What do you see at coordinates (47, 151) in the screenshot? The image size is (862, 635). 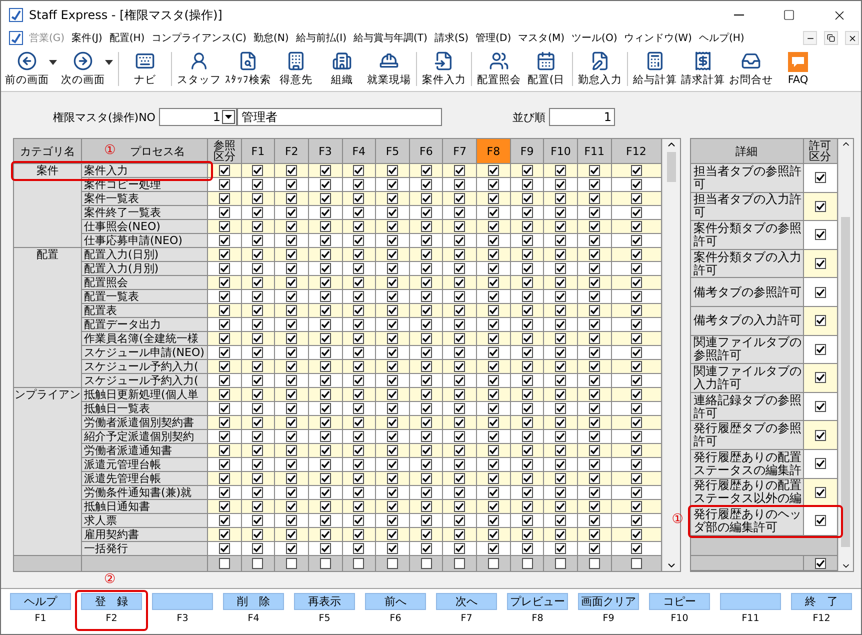 I see `column-header: カテゴリ名` at bounding box center [47, 151].